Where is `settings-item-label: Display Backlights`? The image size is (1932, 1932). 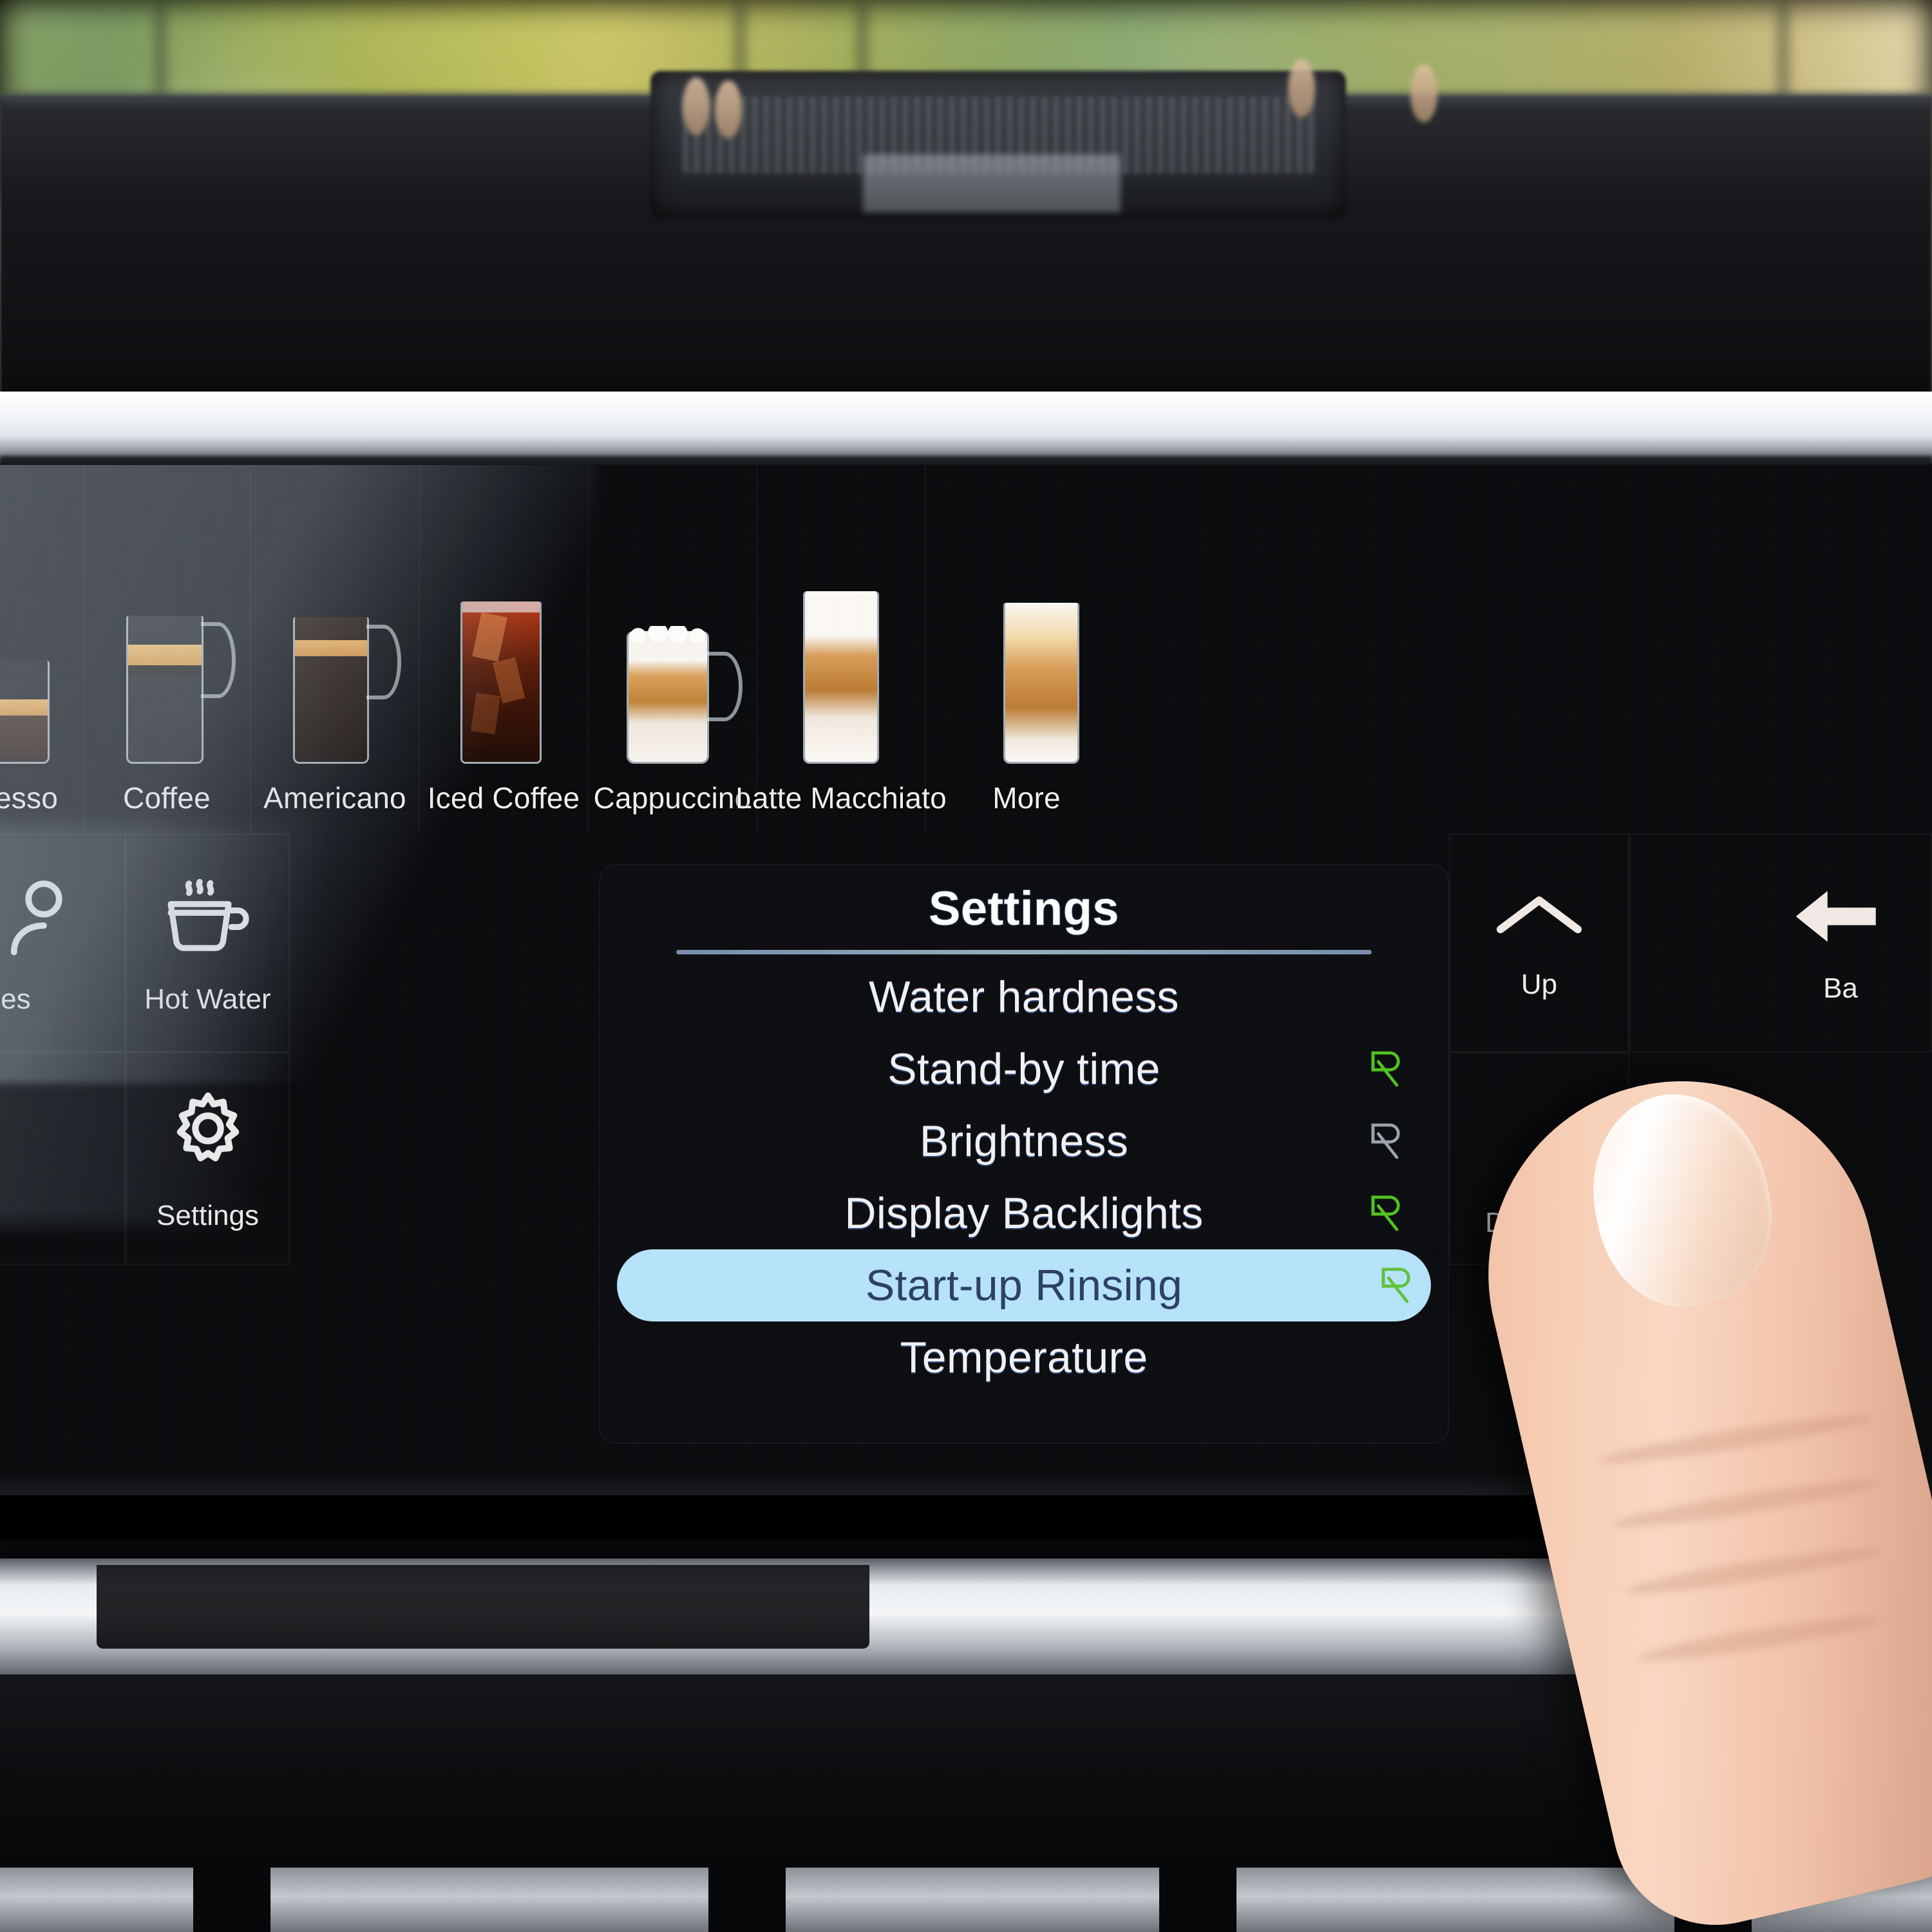 settings-item-label: Display Backlights is located at coordinates (1024, 1213).